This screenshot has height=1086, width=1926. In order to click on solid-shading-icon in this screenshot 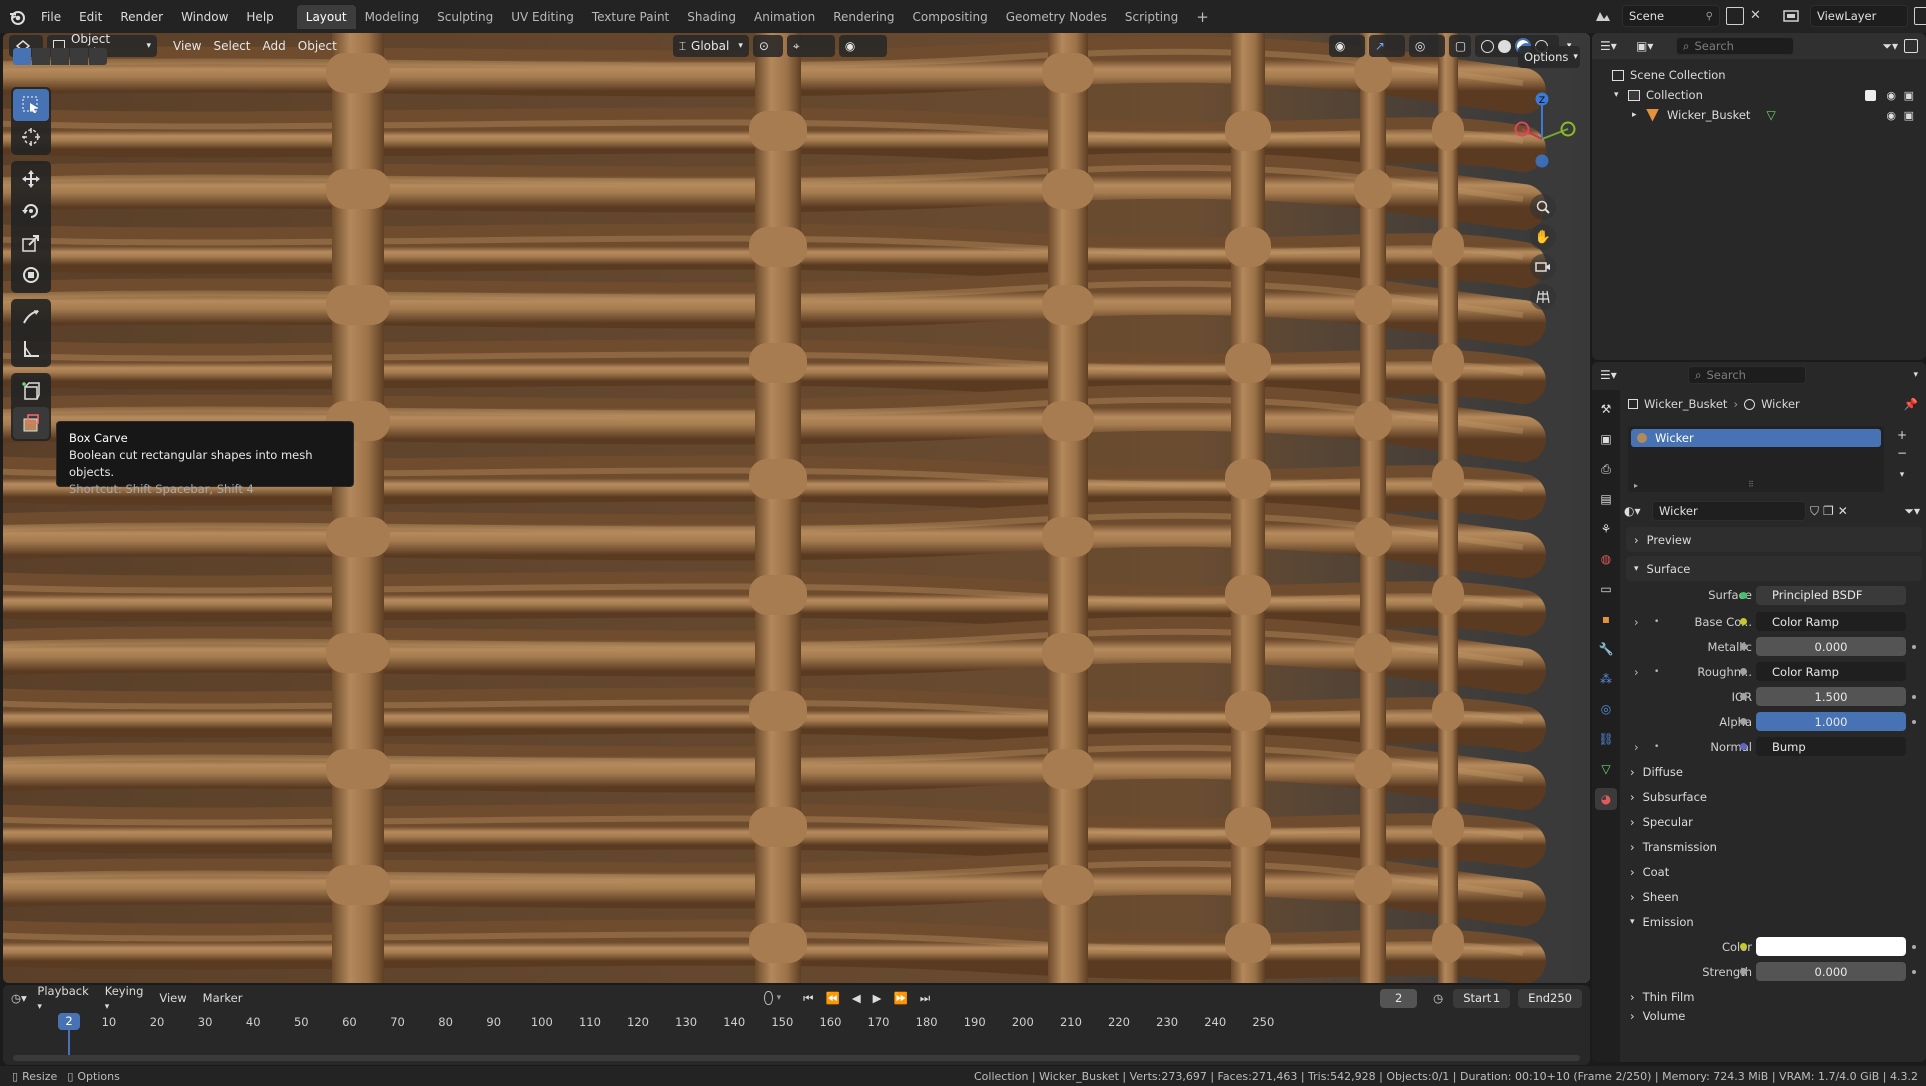, I will do `click(1504, 46)`.